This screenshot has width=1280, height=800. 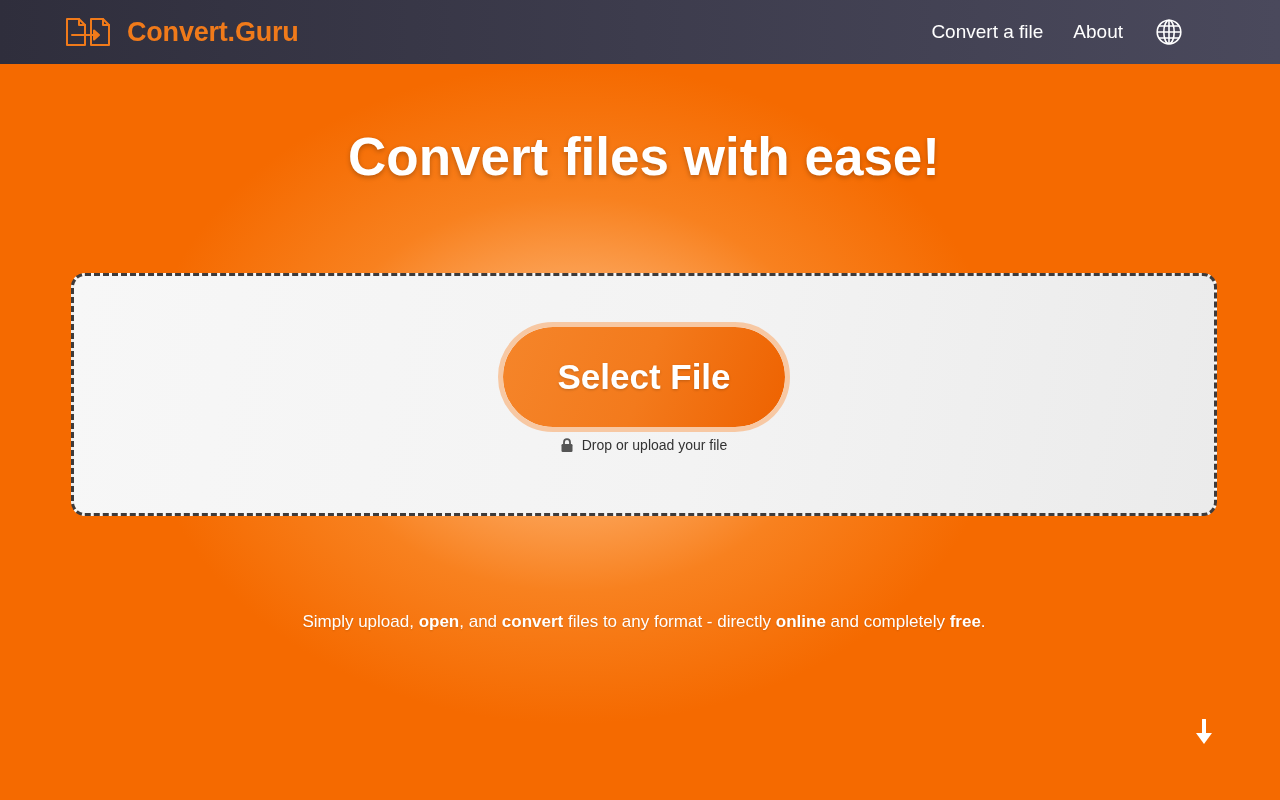 I want to click on upload-hint: Drop or upload your file, so click(x=654, y=445).